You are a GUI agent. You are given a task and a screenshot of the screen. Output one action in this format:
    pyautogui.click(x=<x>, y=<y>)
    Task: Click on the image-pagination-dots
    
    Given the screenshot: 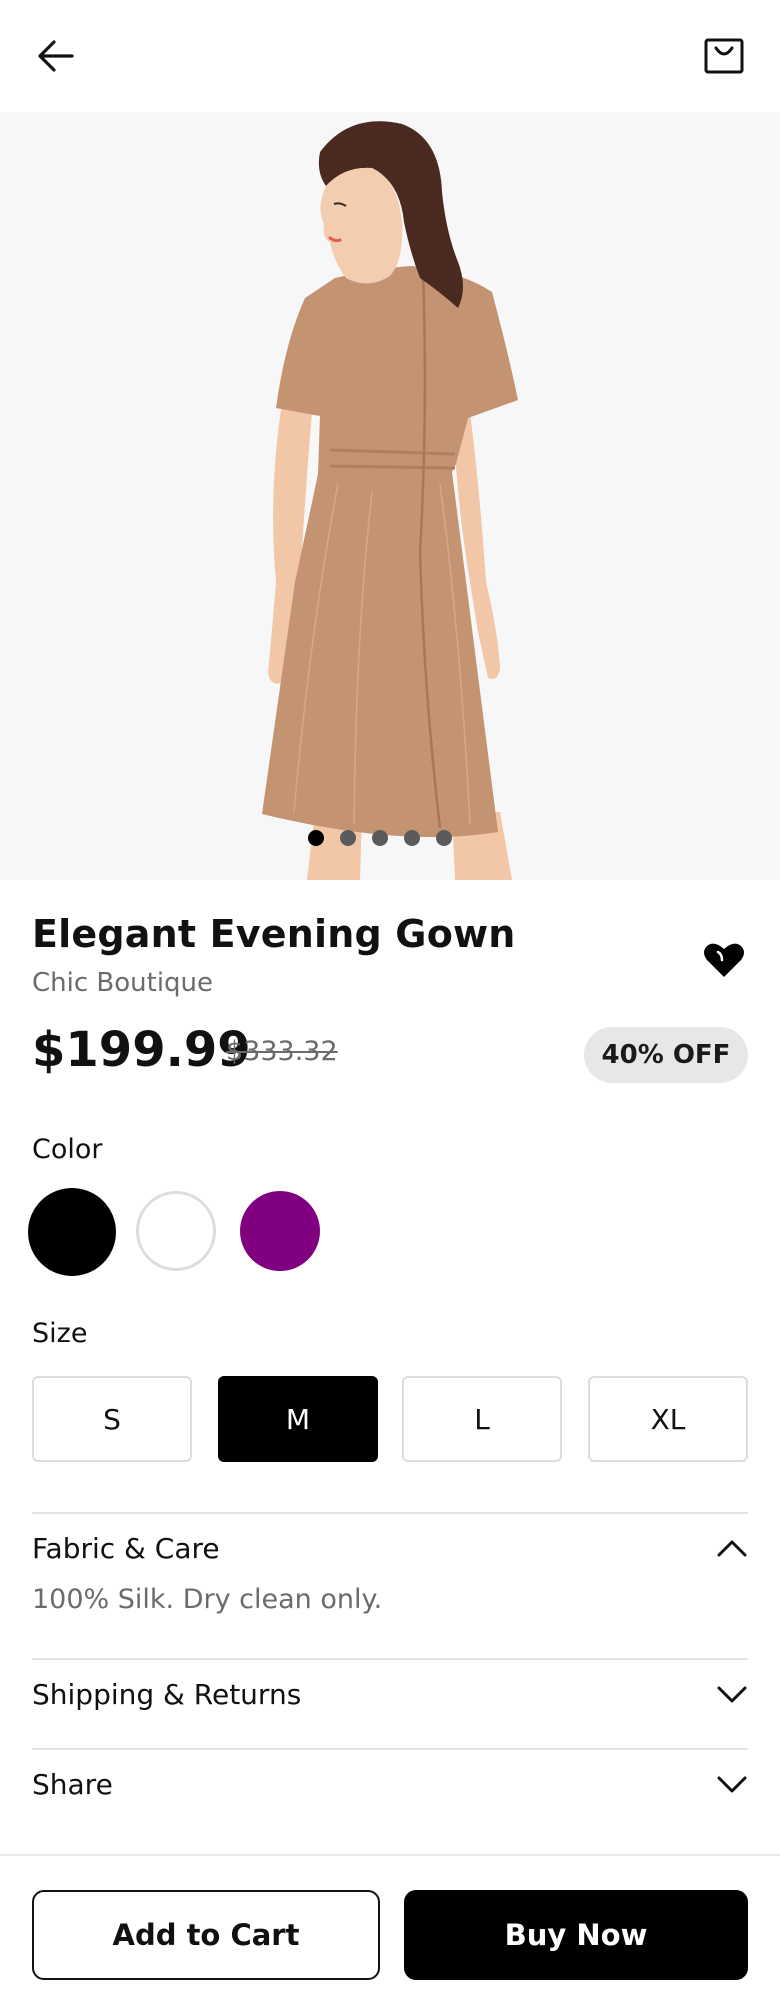 What is the action you would take?
    pyautogui.click(x=385, y=838)
    